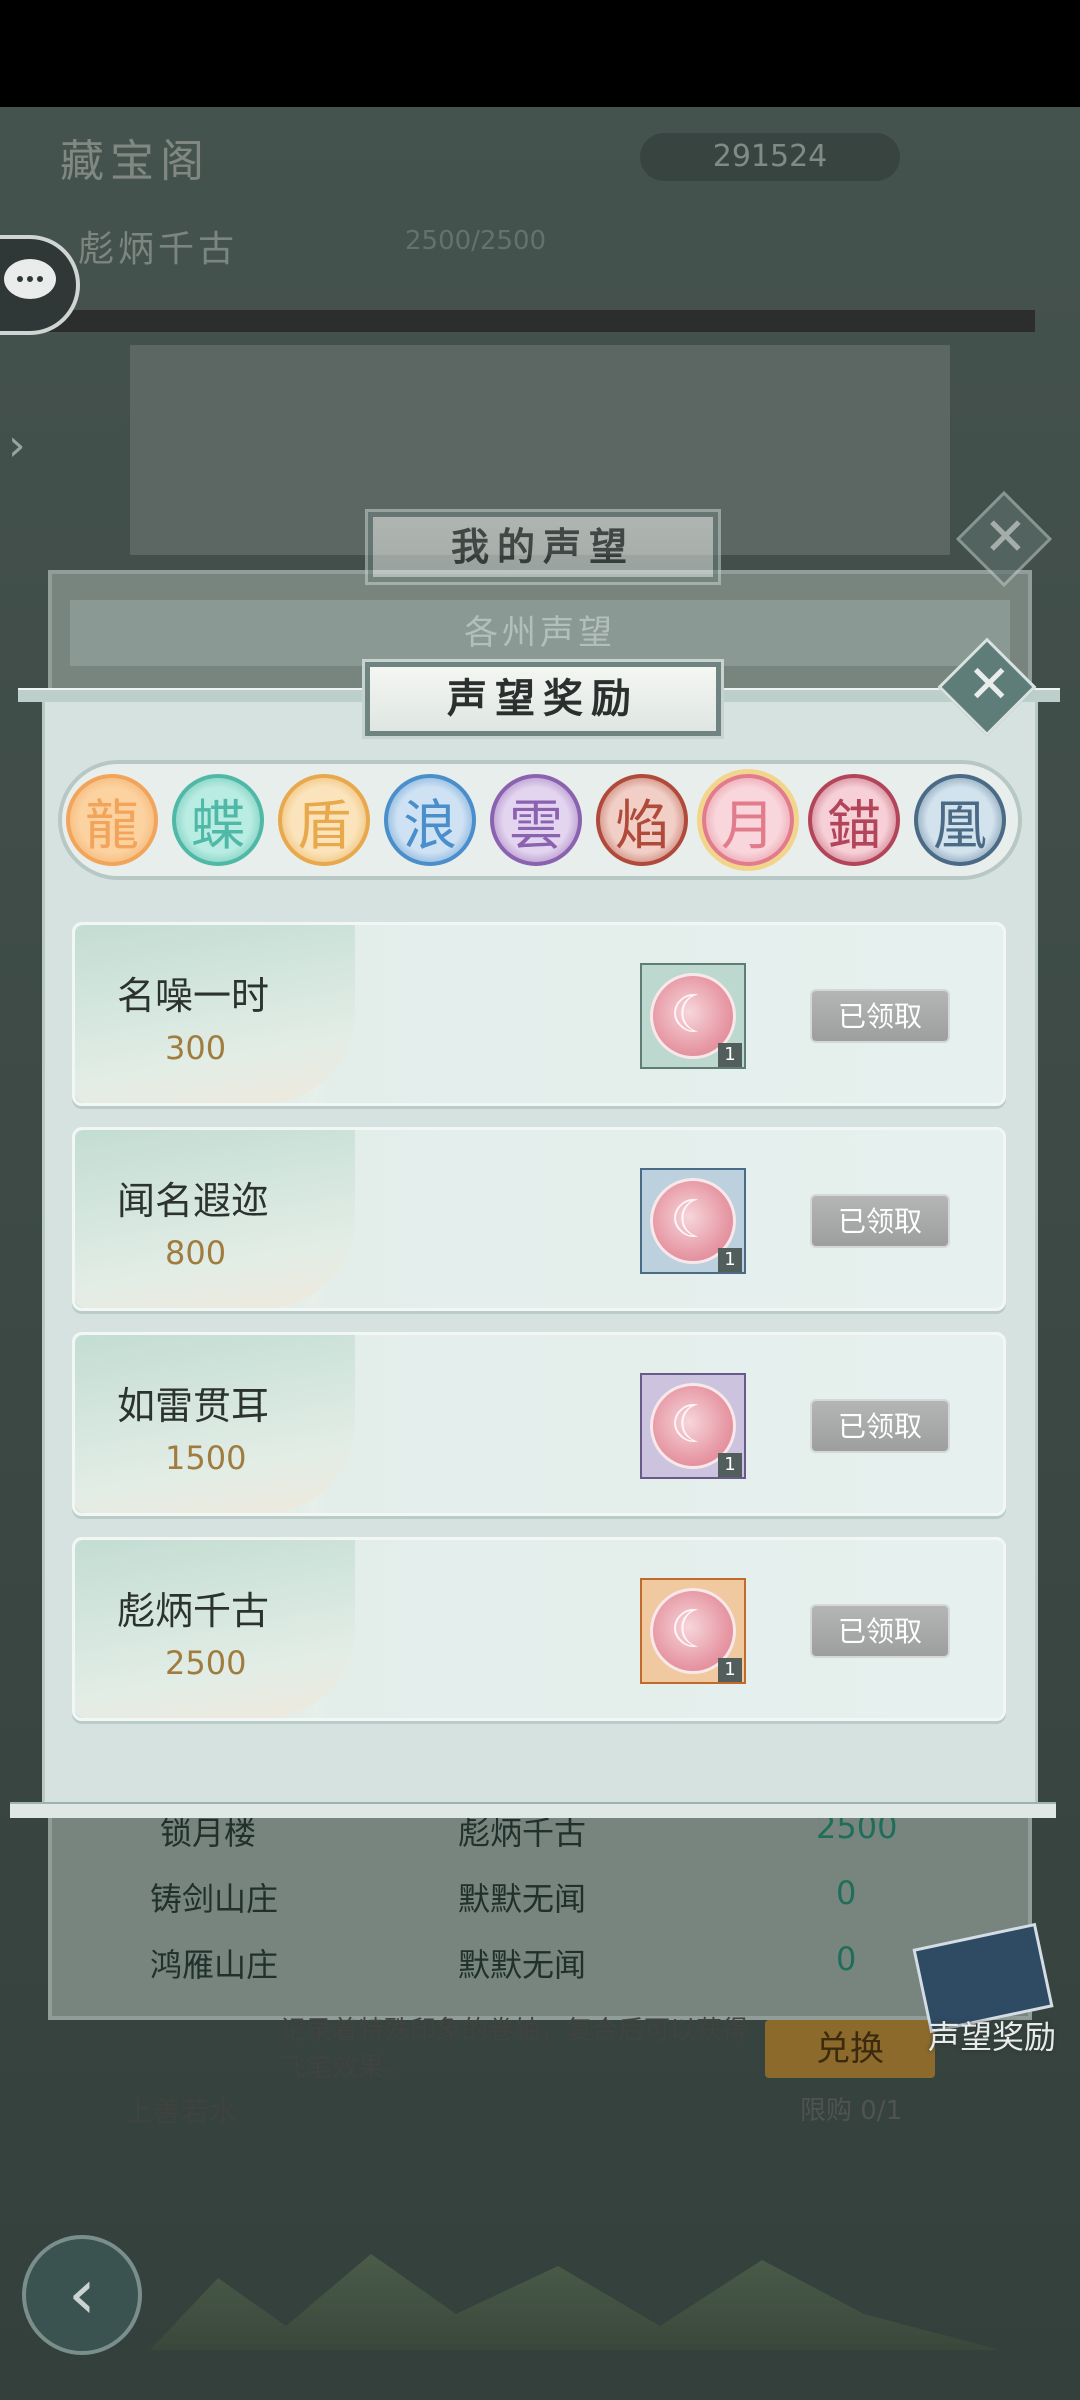 The height and width of the screenshot is (2400, 1080). I want to click on gate-beam, so click(540, 321).